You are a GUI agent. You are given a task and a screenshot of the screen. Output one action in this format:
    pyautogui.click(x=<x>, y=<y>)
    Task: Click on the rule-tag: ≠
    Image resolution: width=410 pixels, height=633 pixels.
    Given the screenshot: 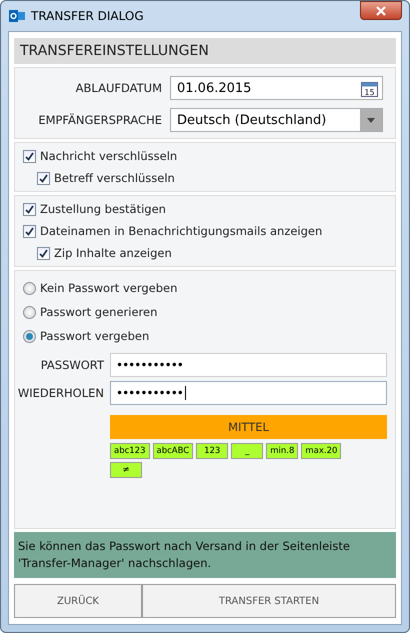 What is the action you would take?
    pyautogui.click(x=126, y=470)
    